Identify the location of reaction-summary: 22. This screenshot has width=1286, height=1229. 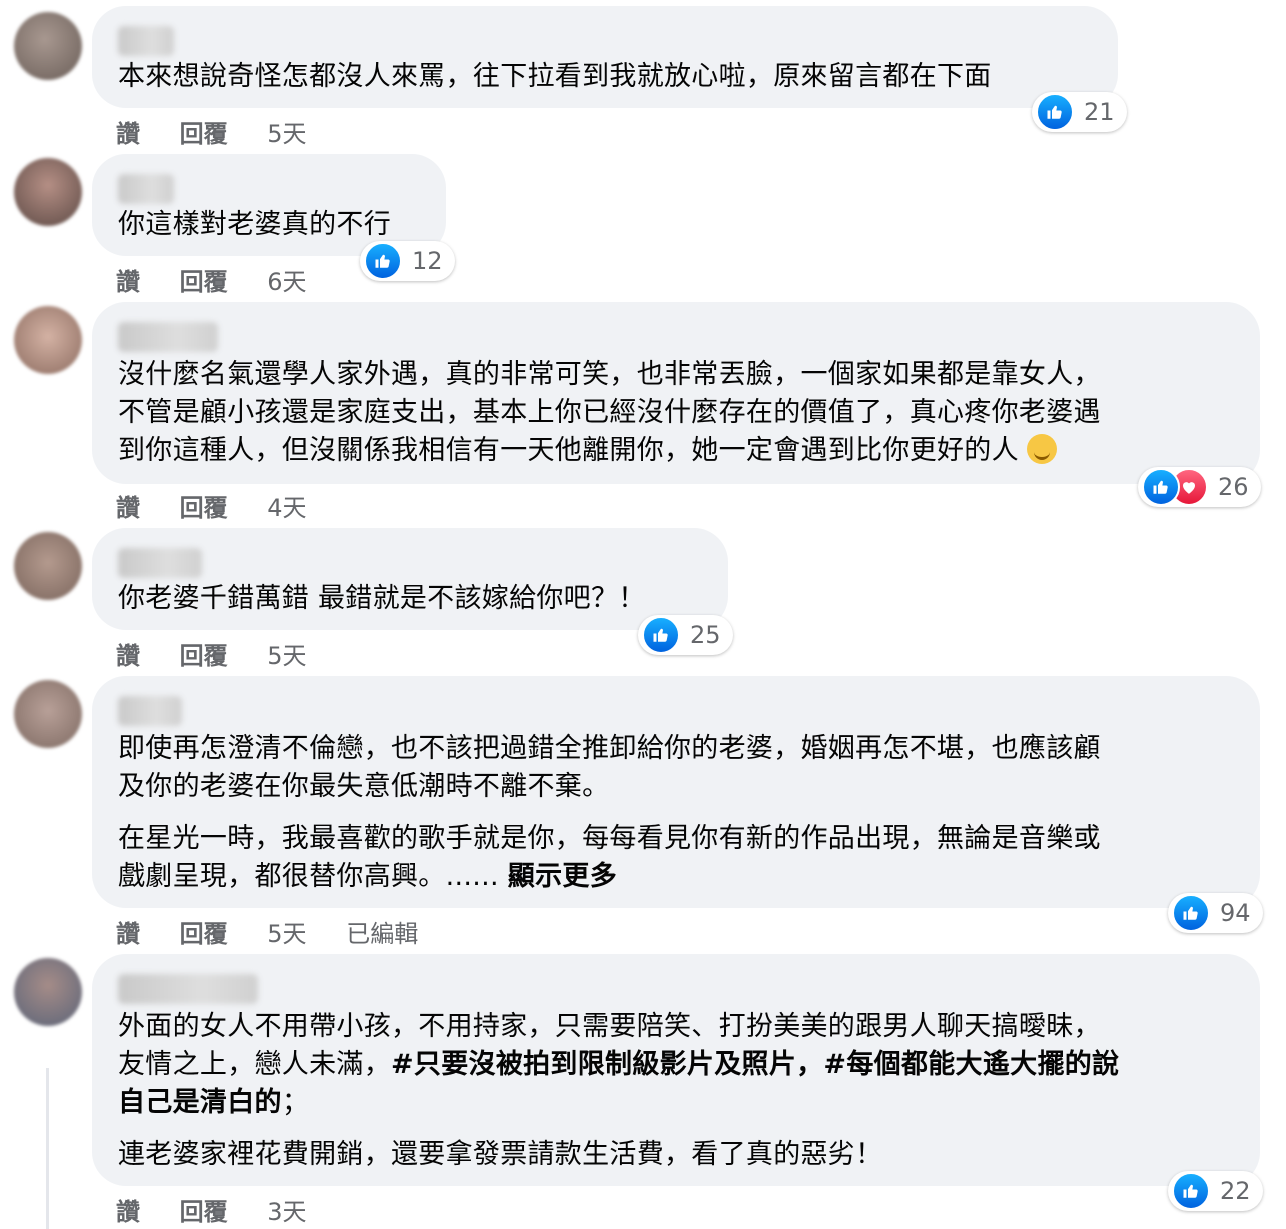
(1215, 1191).